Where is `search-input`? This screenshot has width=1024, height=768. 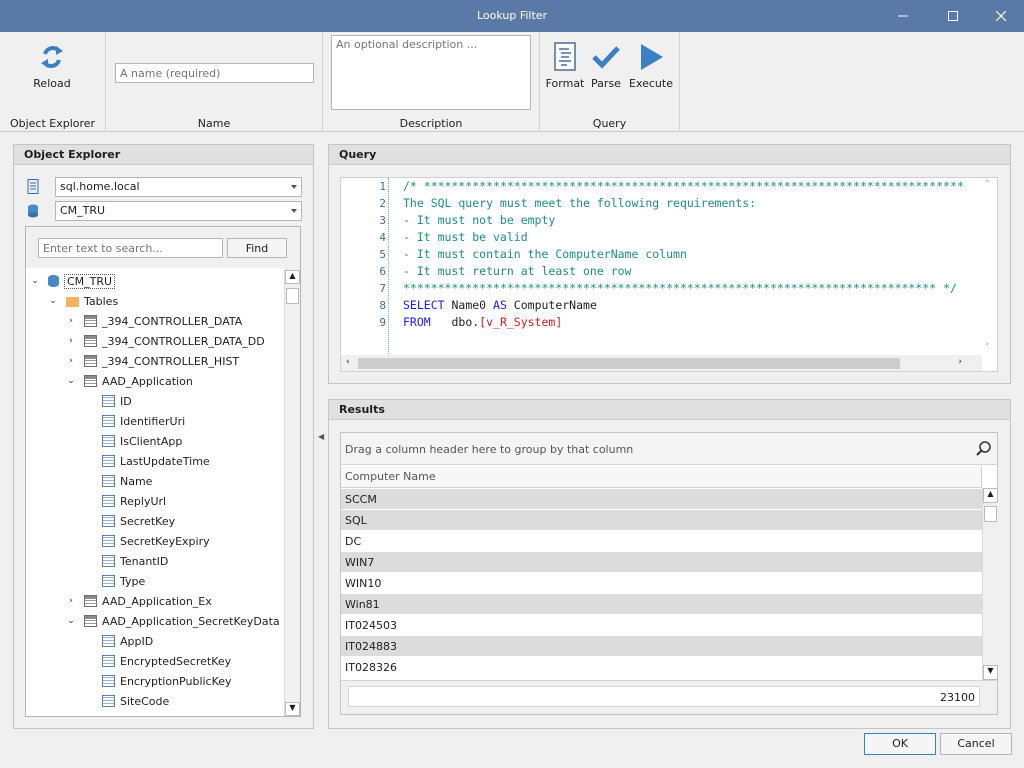 search-input is located at coordinates (130, 248).